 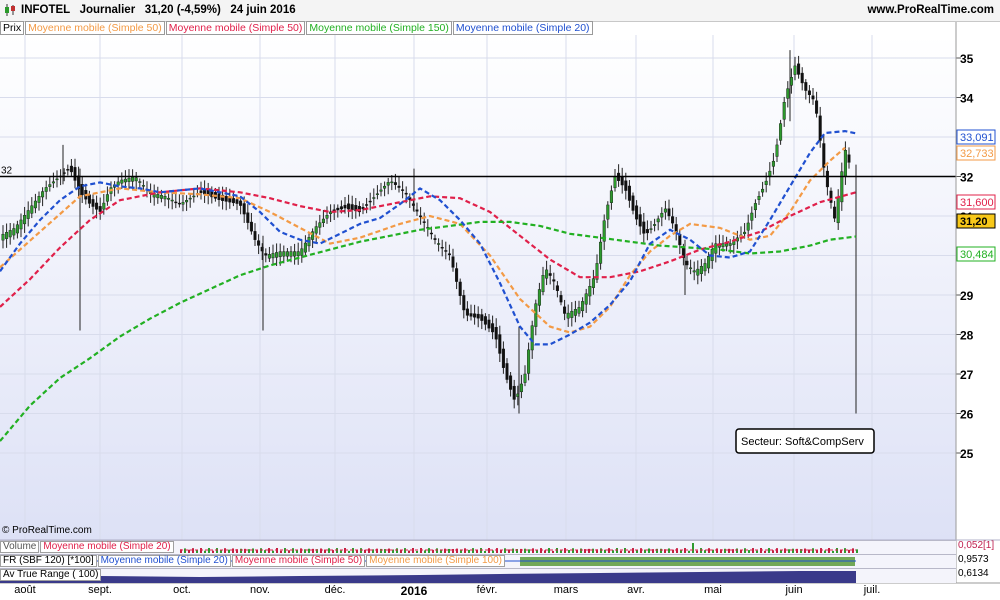 I want to click on site-link: www.ProRealTime.com, so click(x=930, y=10).